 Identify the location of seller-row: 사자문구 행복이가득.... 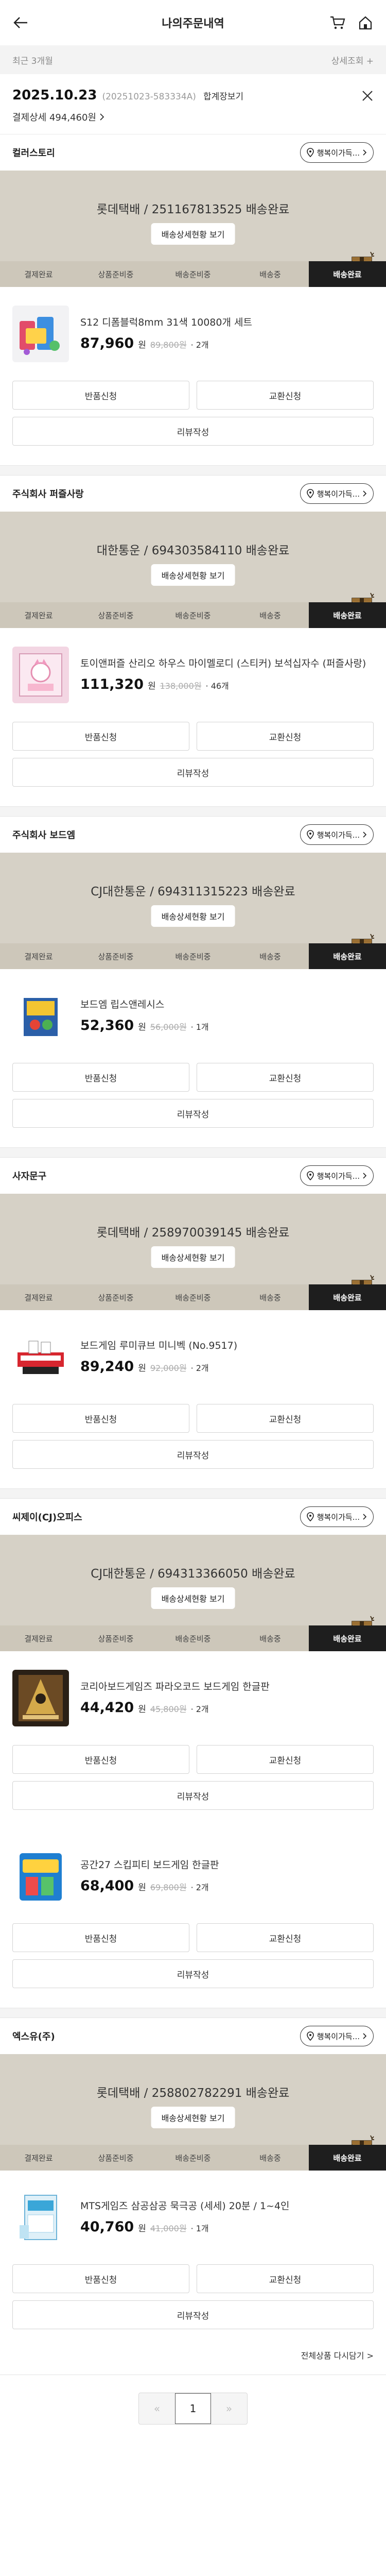
(193, 1176).